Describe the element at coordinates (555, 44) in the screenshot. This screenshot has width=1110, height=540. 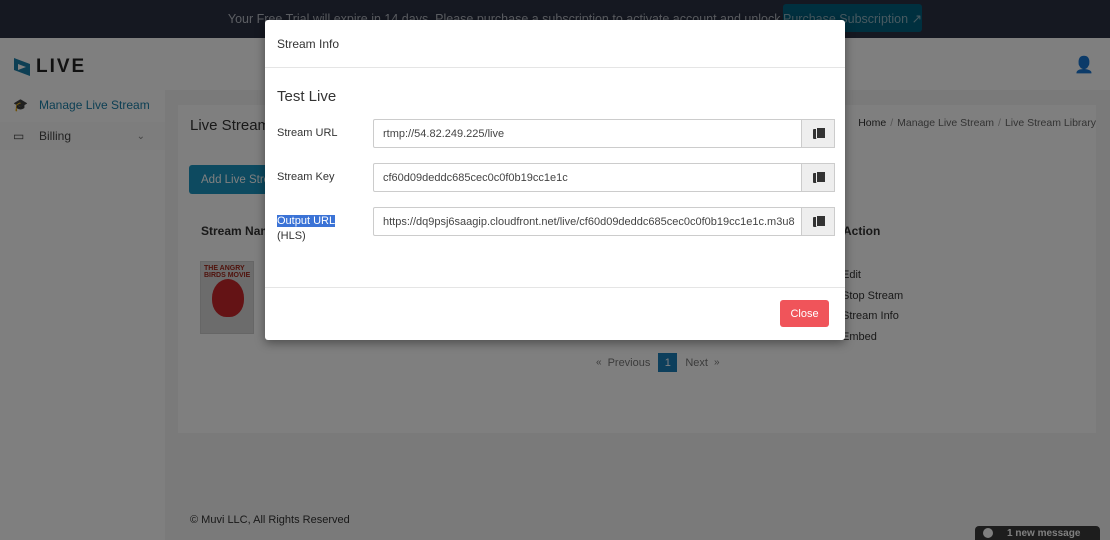
I see `modal-header: Stream Info` at that location.